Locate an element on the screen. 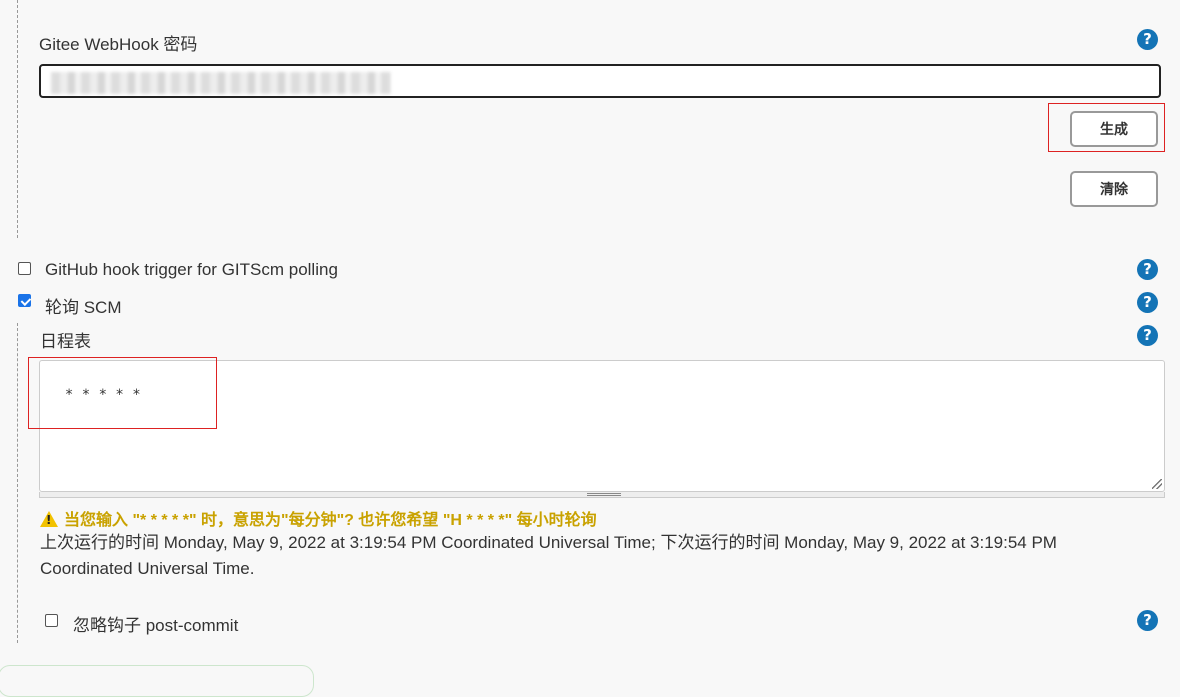  github-hook-label: GitHub hook trigger for GITScm polling is located at coordinates (191, 270).